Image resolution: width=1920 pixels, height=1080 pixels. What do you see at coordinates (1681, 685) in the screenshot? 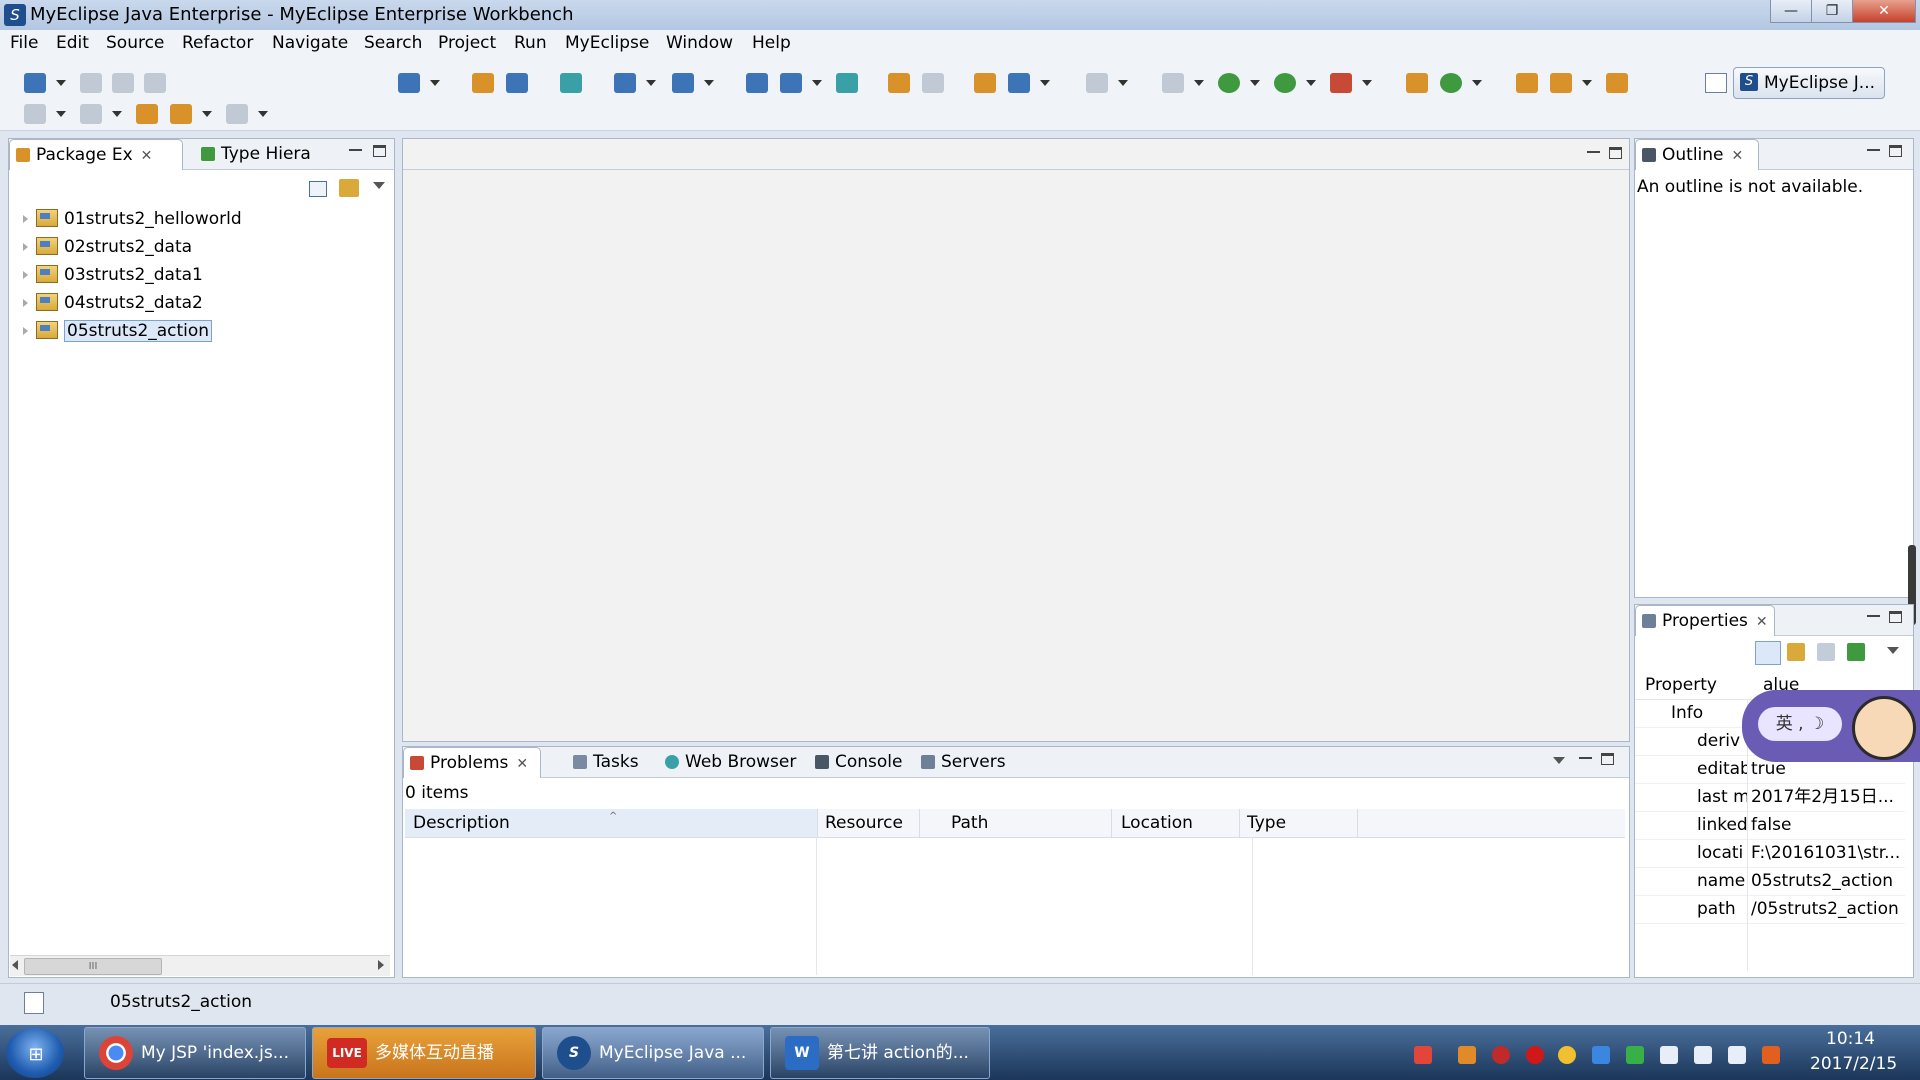
I see `column-property: Property` at bounding box center [1681, 685].